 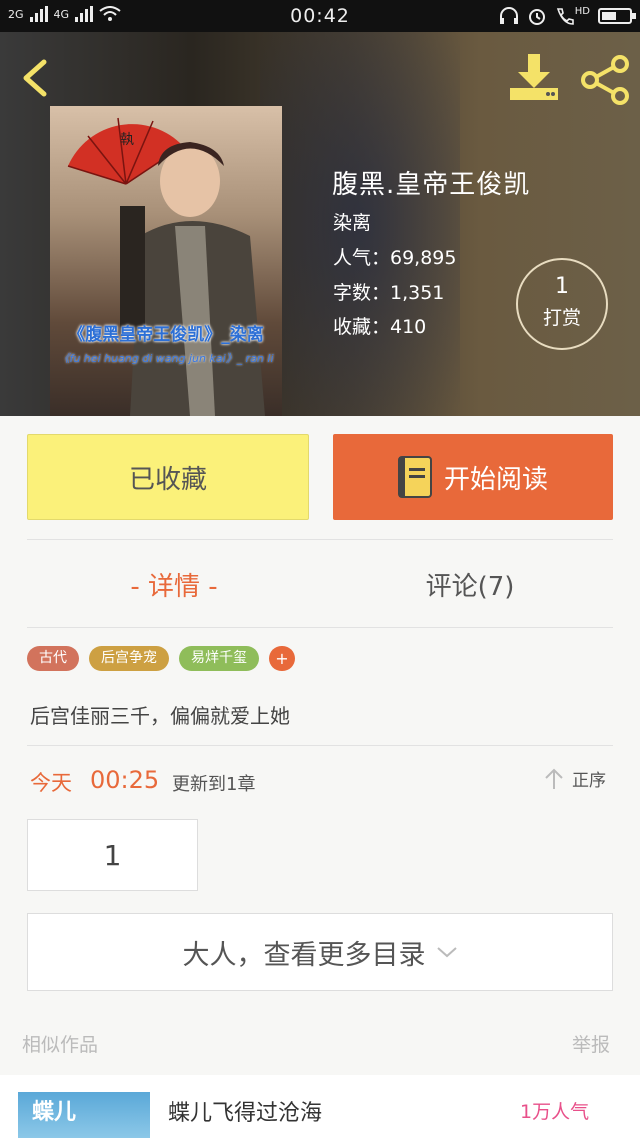 What do you see at coordinates (192, 279) in the screenshot?
I see `person-image` at bounding box center [192, 279].